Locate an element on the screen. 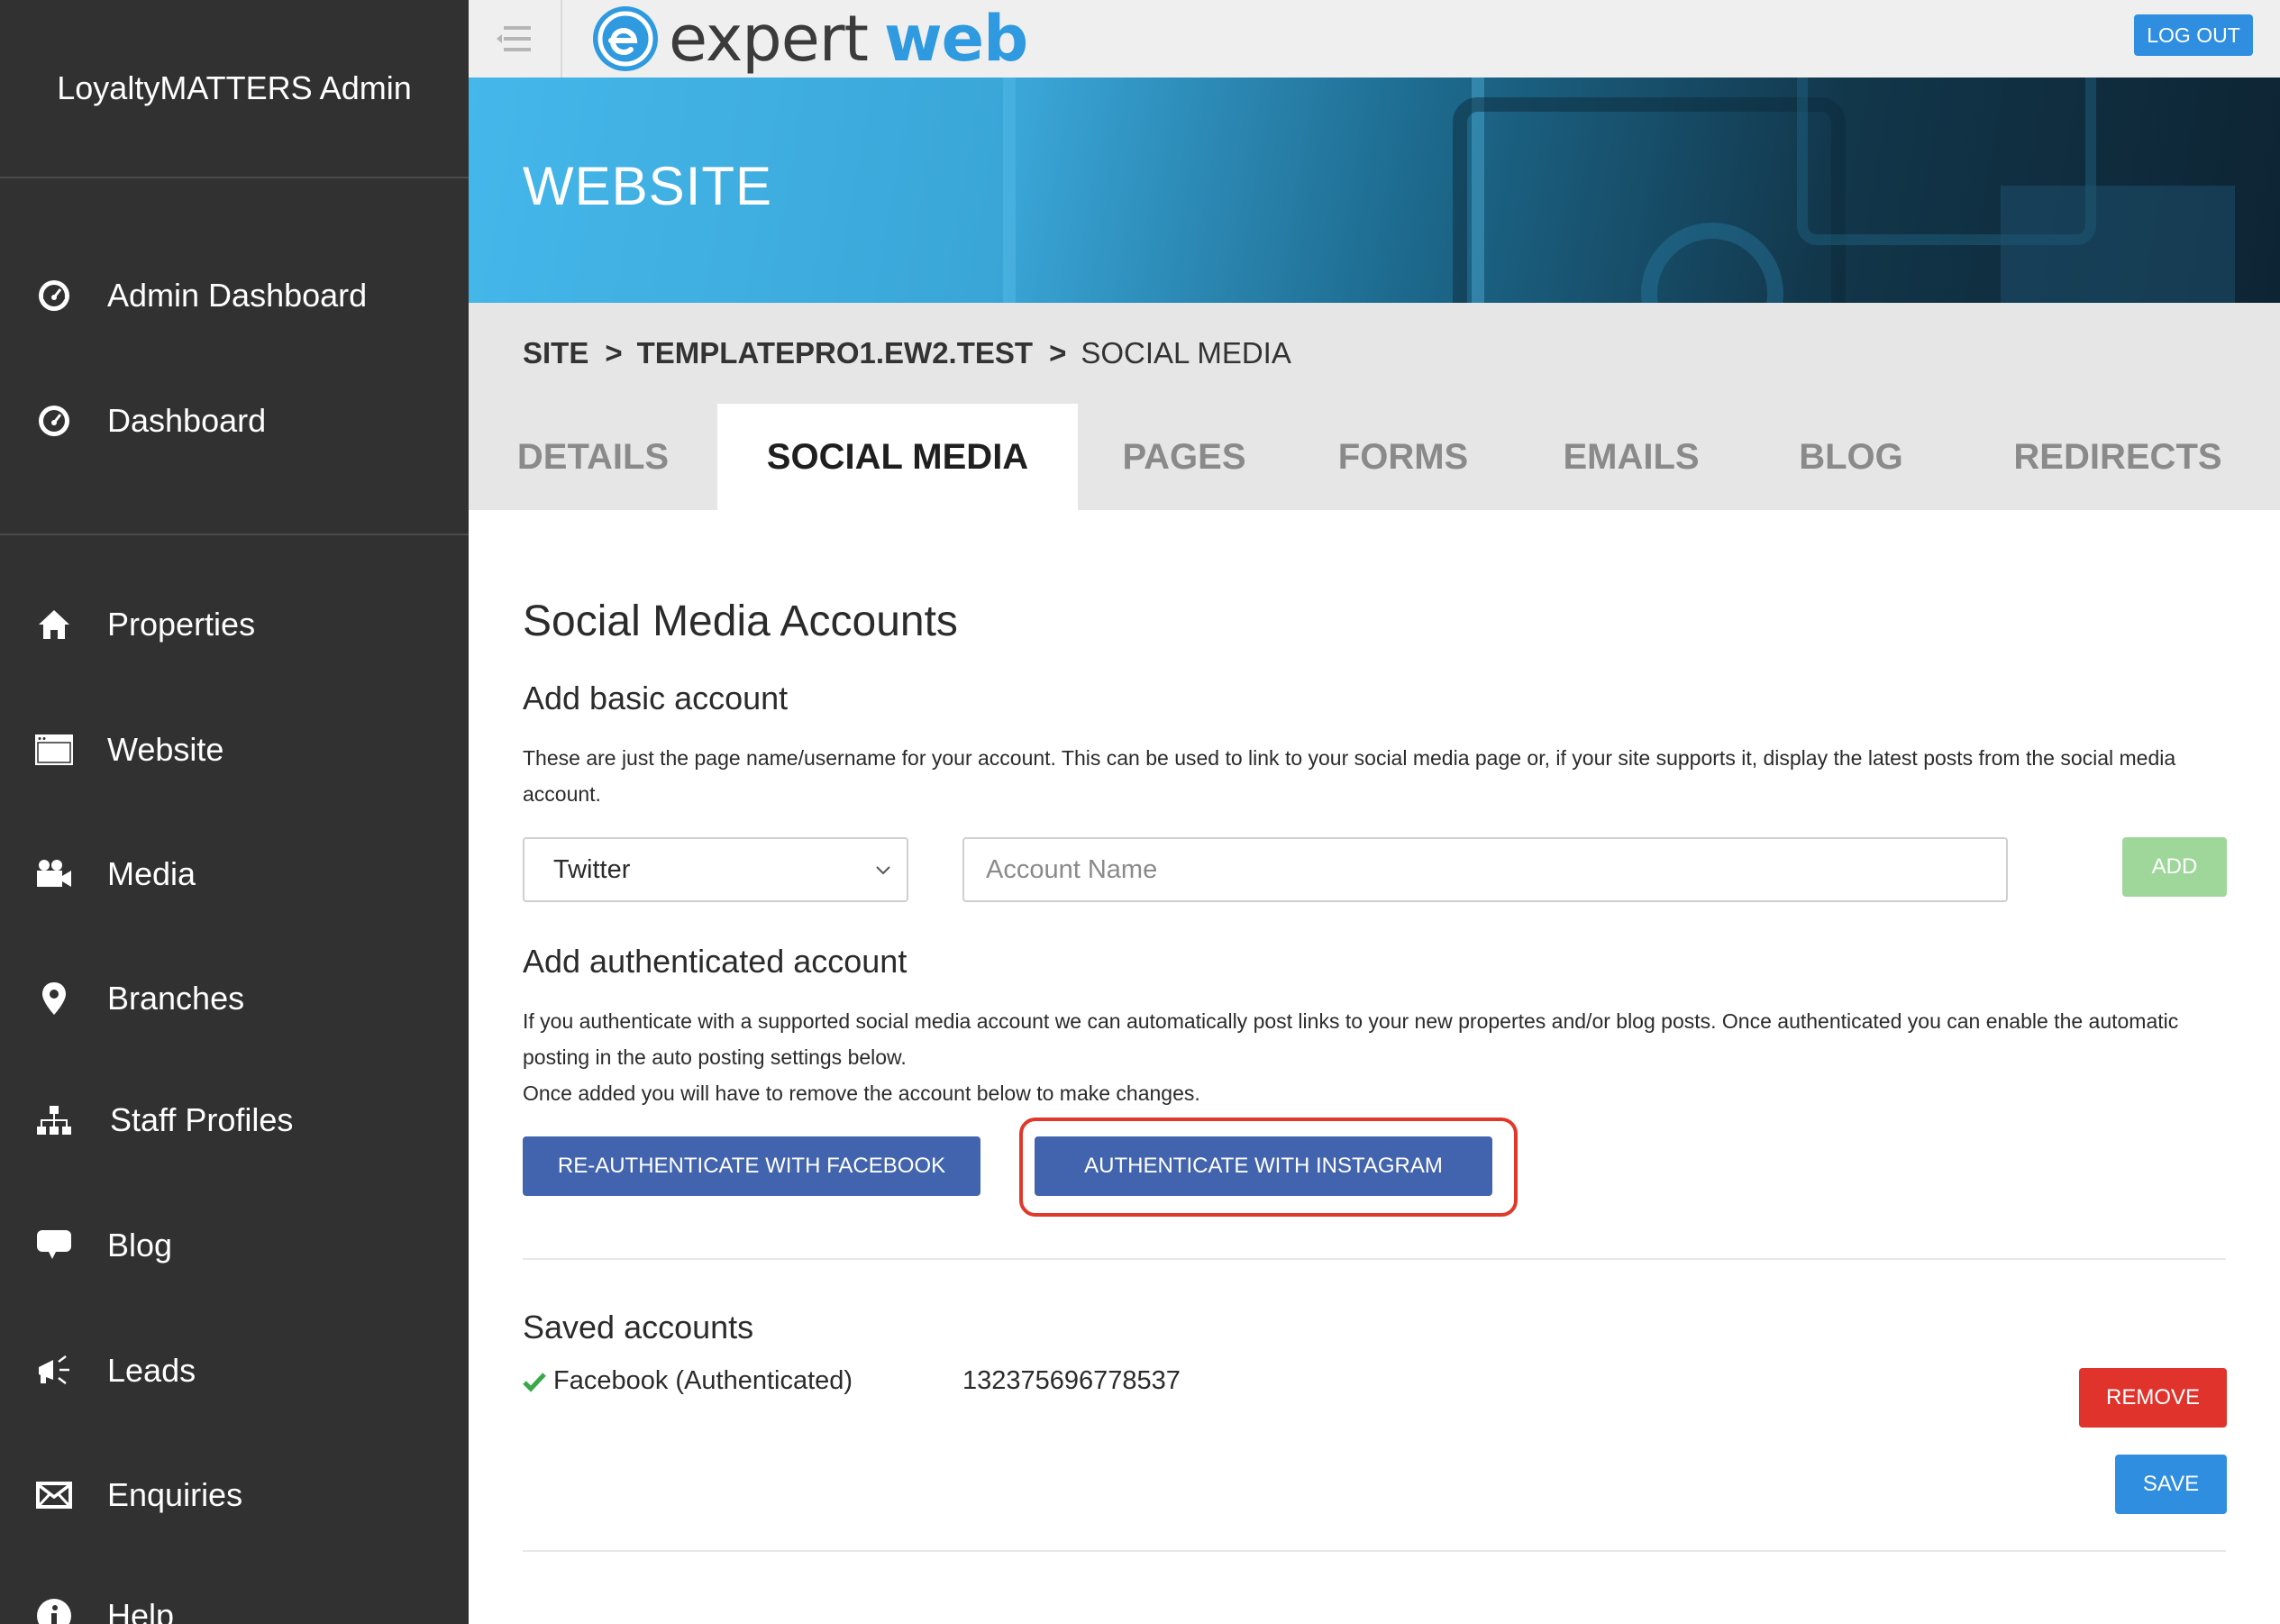 The height and width of the screenshot is (1624, 2280). sidebar-item-label: Website is located at coordinates (165, 749).